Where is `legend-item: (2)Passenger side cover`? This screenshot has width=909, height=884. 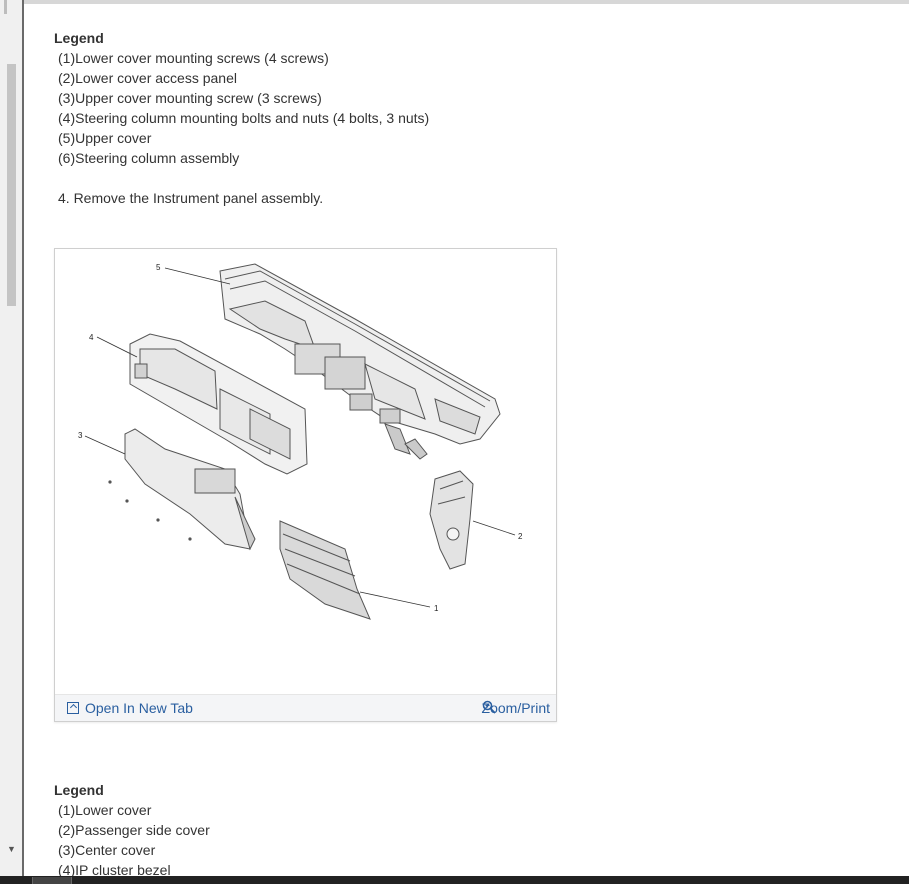
legend-item: (2)Passenger side cover is located at coordinates (134, 830).